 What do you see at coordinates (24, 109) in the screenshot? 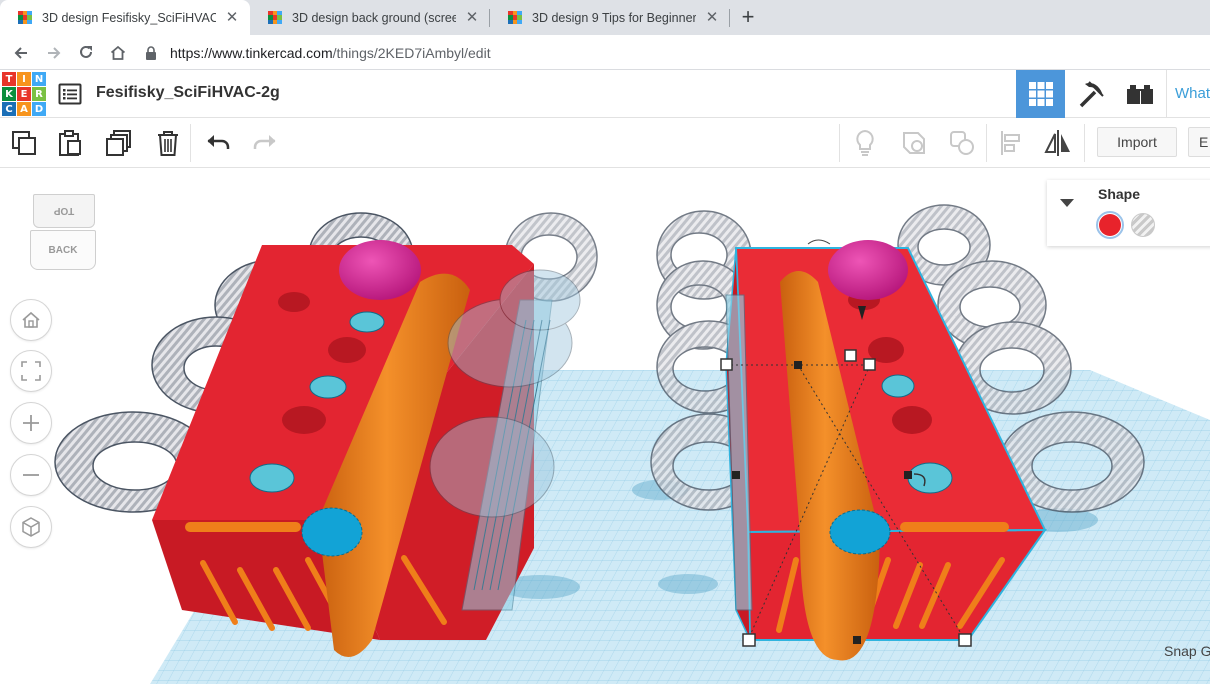
I see `logo-letter: A` at bounding box center [24, 109].